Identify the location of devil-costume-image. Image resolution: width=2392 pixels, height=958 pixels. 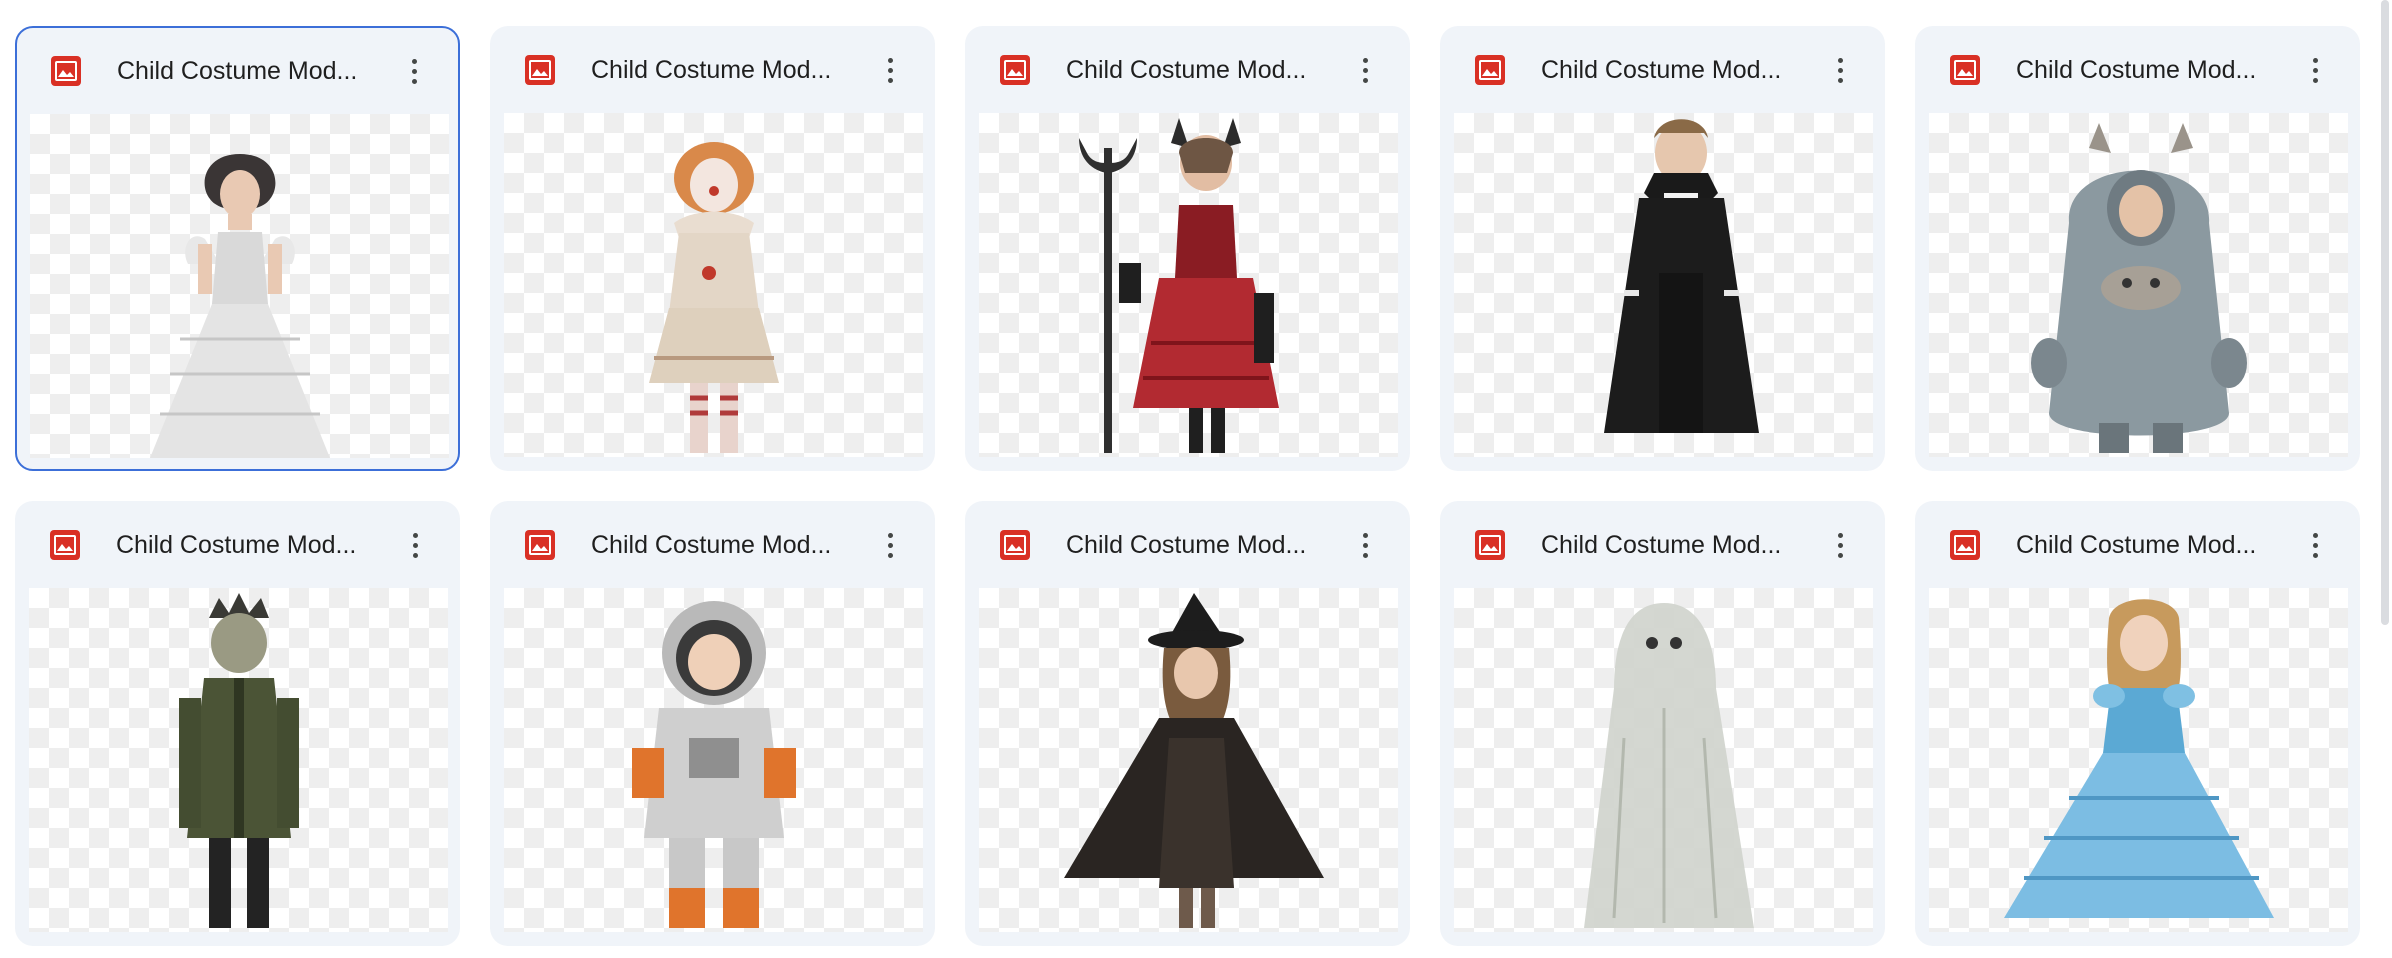
(1179, 285).